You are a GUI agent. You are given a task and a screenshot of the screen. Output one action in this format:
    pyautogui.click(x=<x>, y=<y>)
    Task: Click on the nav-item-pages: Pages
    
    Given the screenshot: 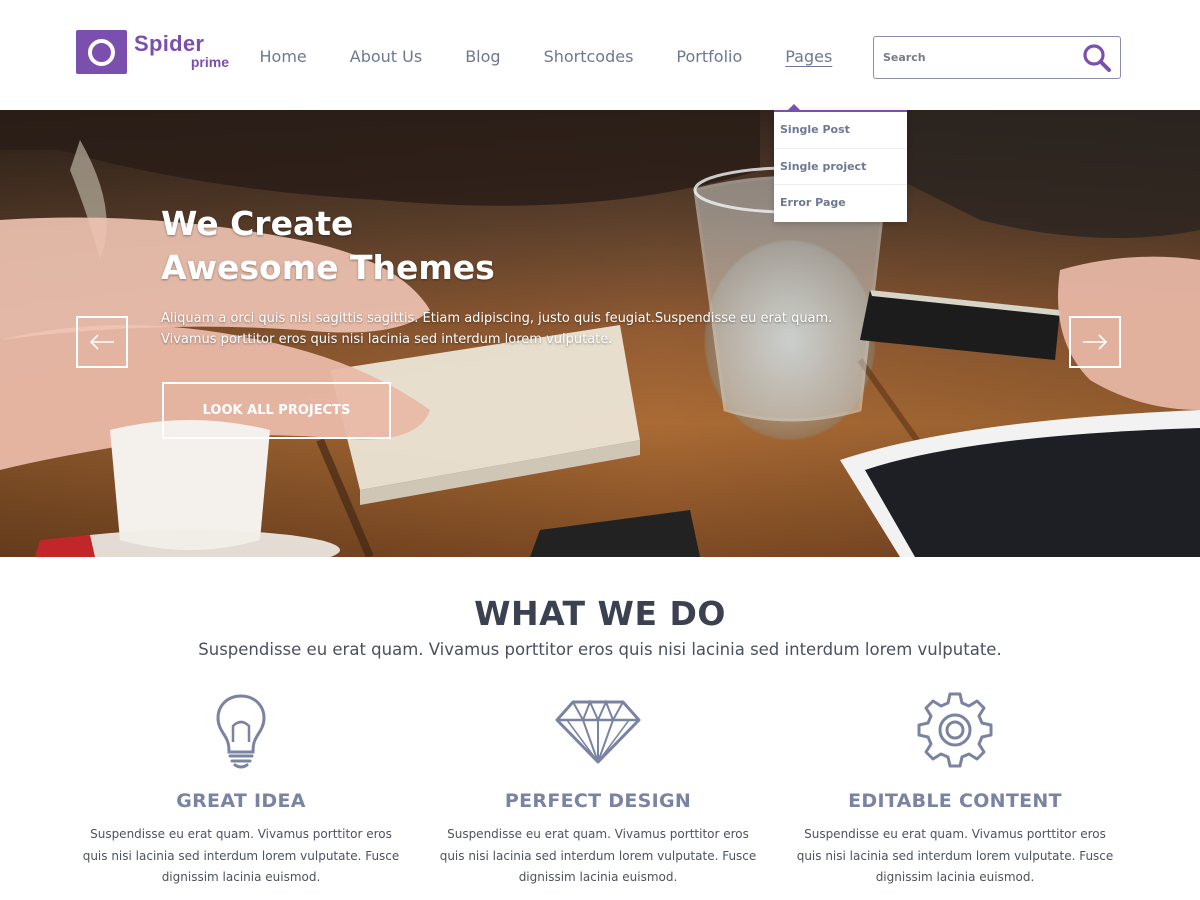 What is the action you would take?
    pyautogui.click(x=809, y=57)
    